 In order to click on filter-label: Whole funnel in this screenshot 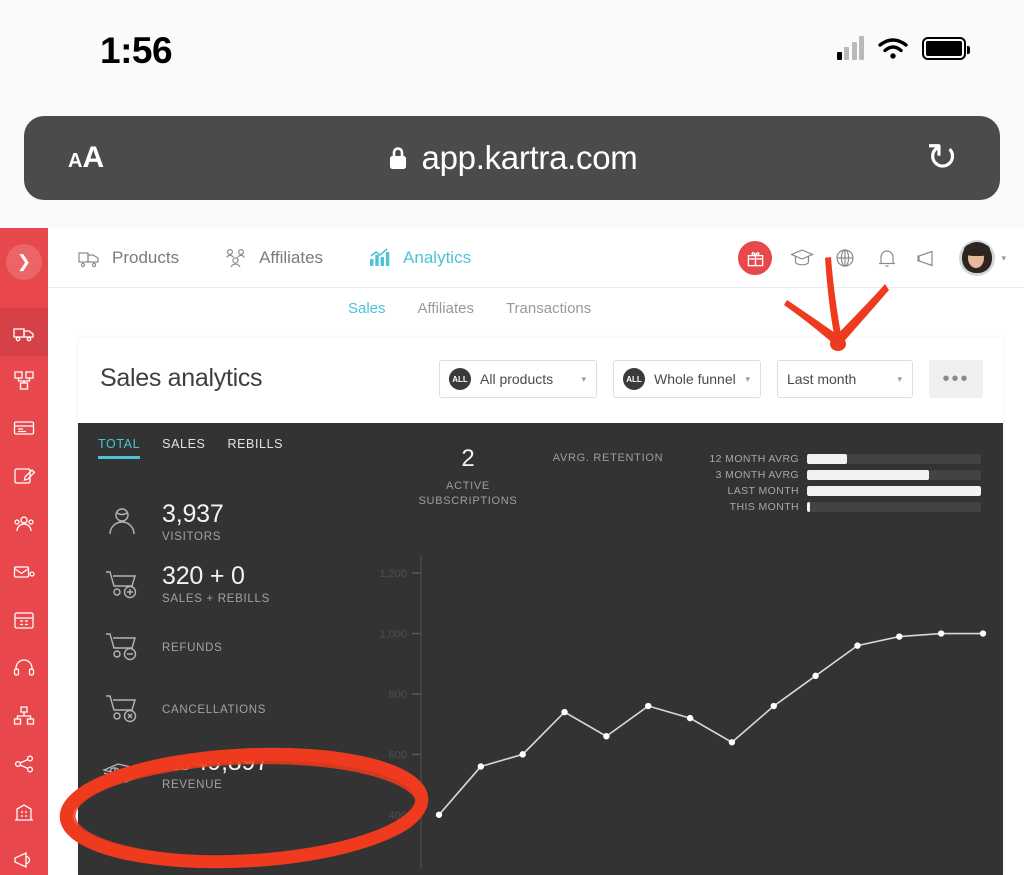, I will do `click(695, 379)`.